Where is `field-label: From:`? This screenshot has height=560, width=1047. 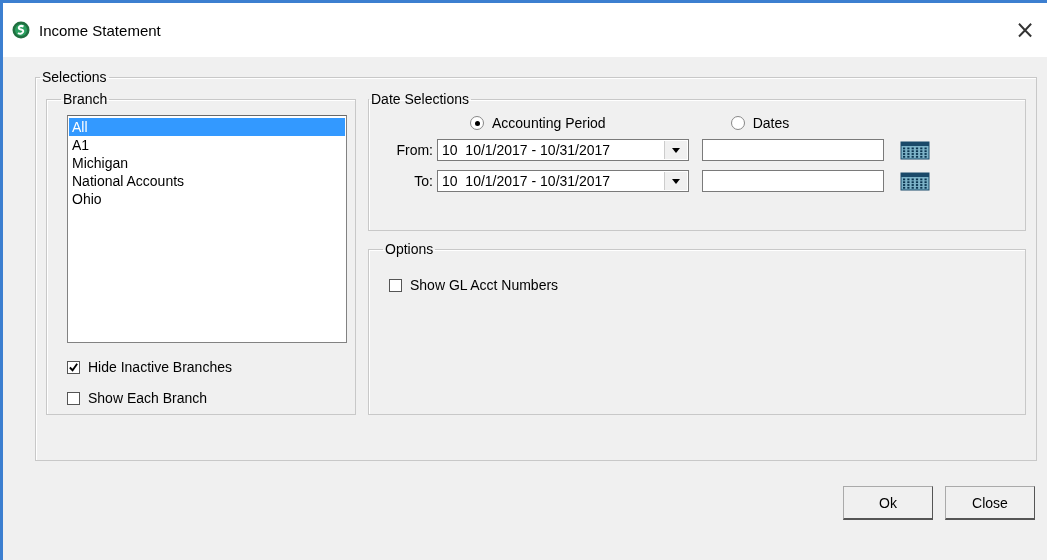
field-label: From: is located at coordinates (414, 150).